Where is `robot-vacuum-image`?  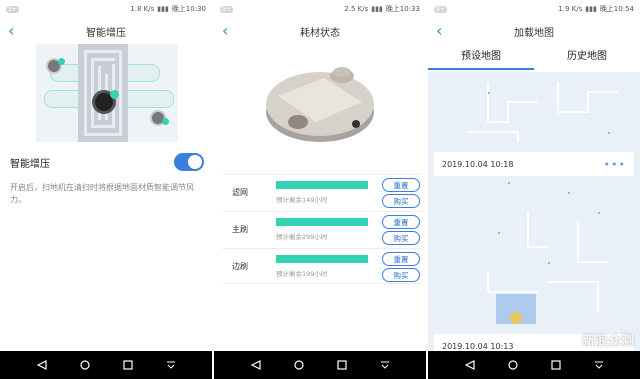
robot-vacuum-image is located at coordinates (320, 104).